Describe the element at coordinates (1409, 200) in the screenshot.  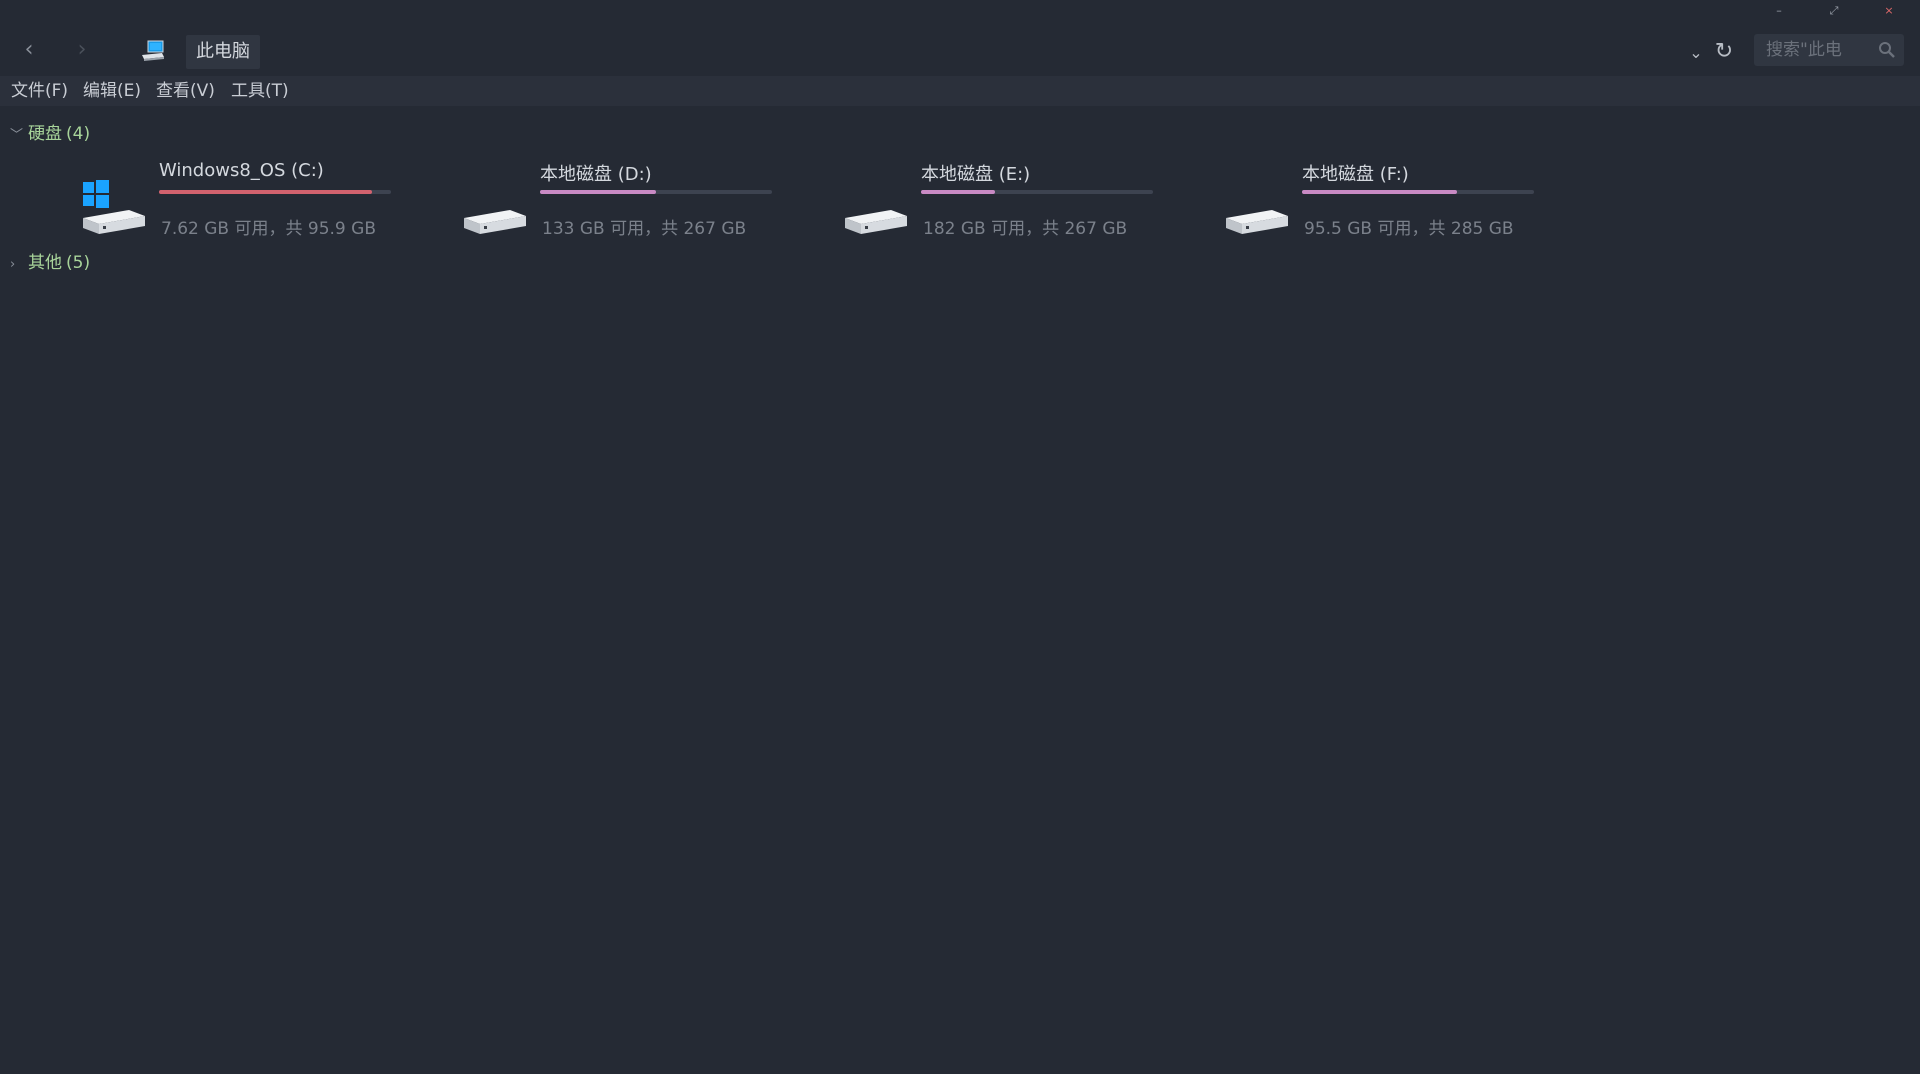
I see `drive-tile-f: 本地磁盘 (F:) 95.5 GB 可用，共 285 GB` at that location.